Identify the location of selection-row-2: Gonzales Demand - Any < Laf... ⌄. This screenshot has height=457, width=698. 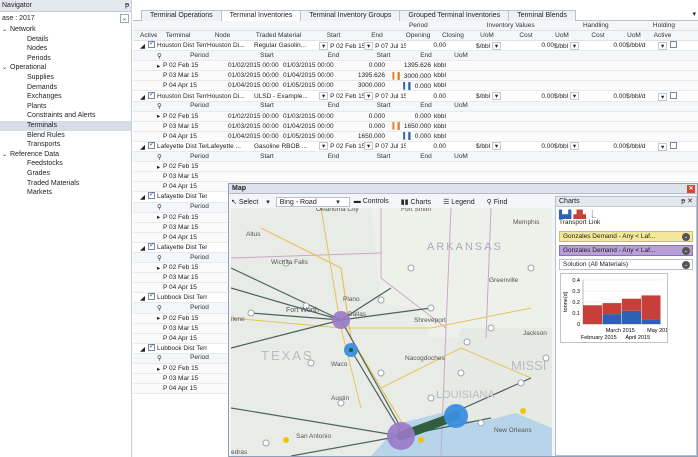
(626, 250).